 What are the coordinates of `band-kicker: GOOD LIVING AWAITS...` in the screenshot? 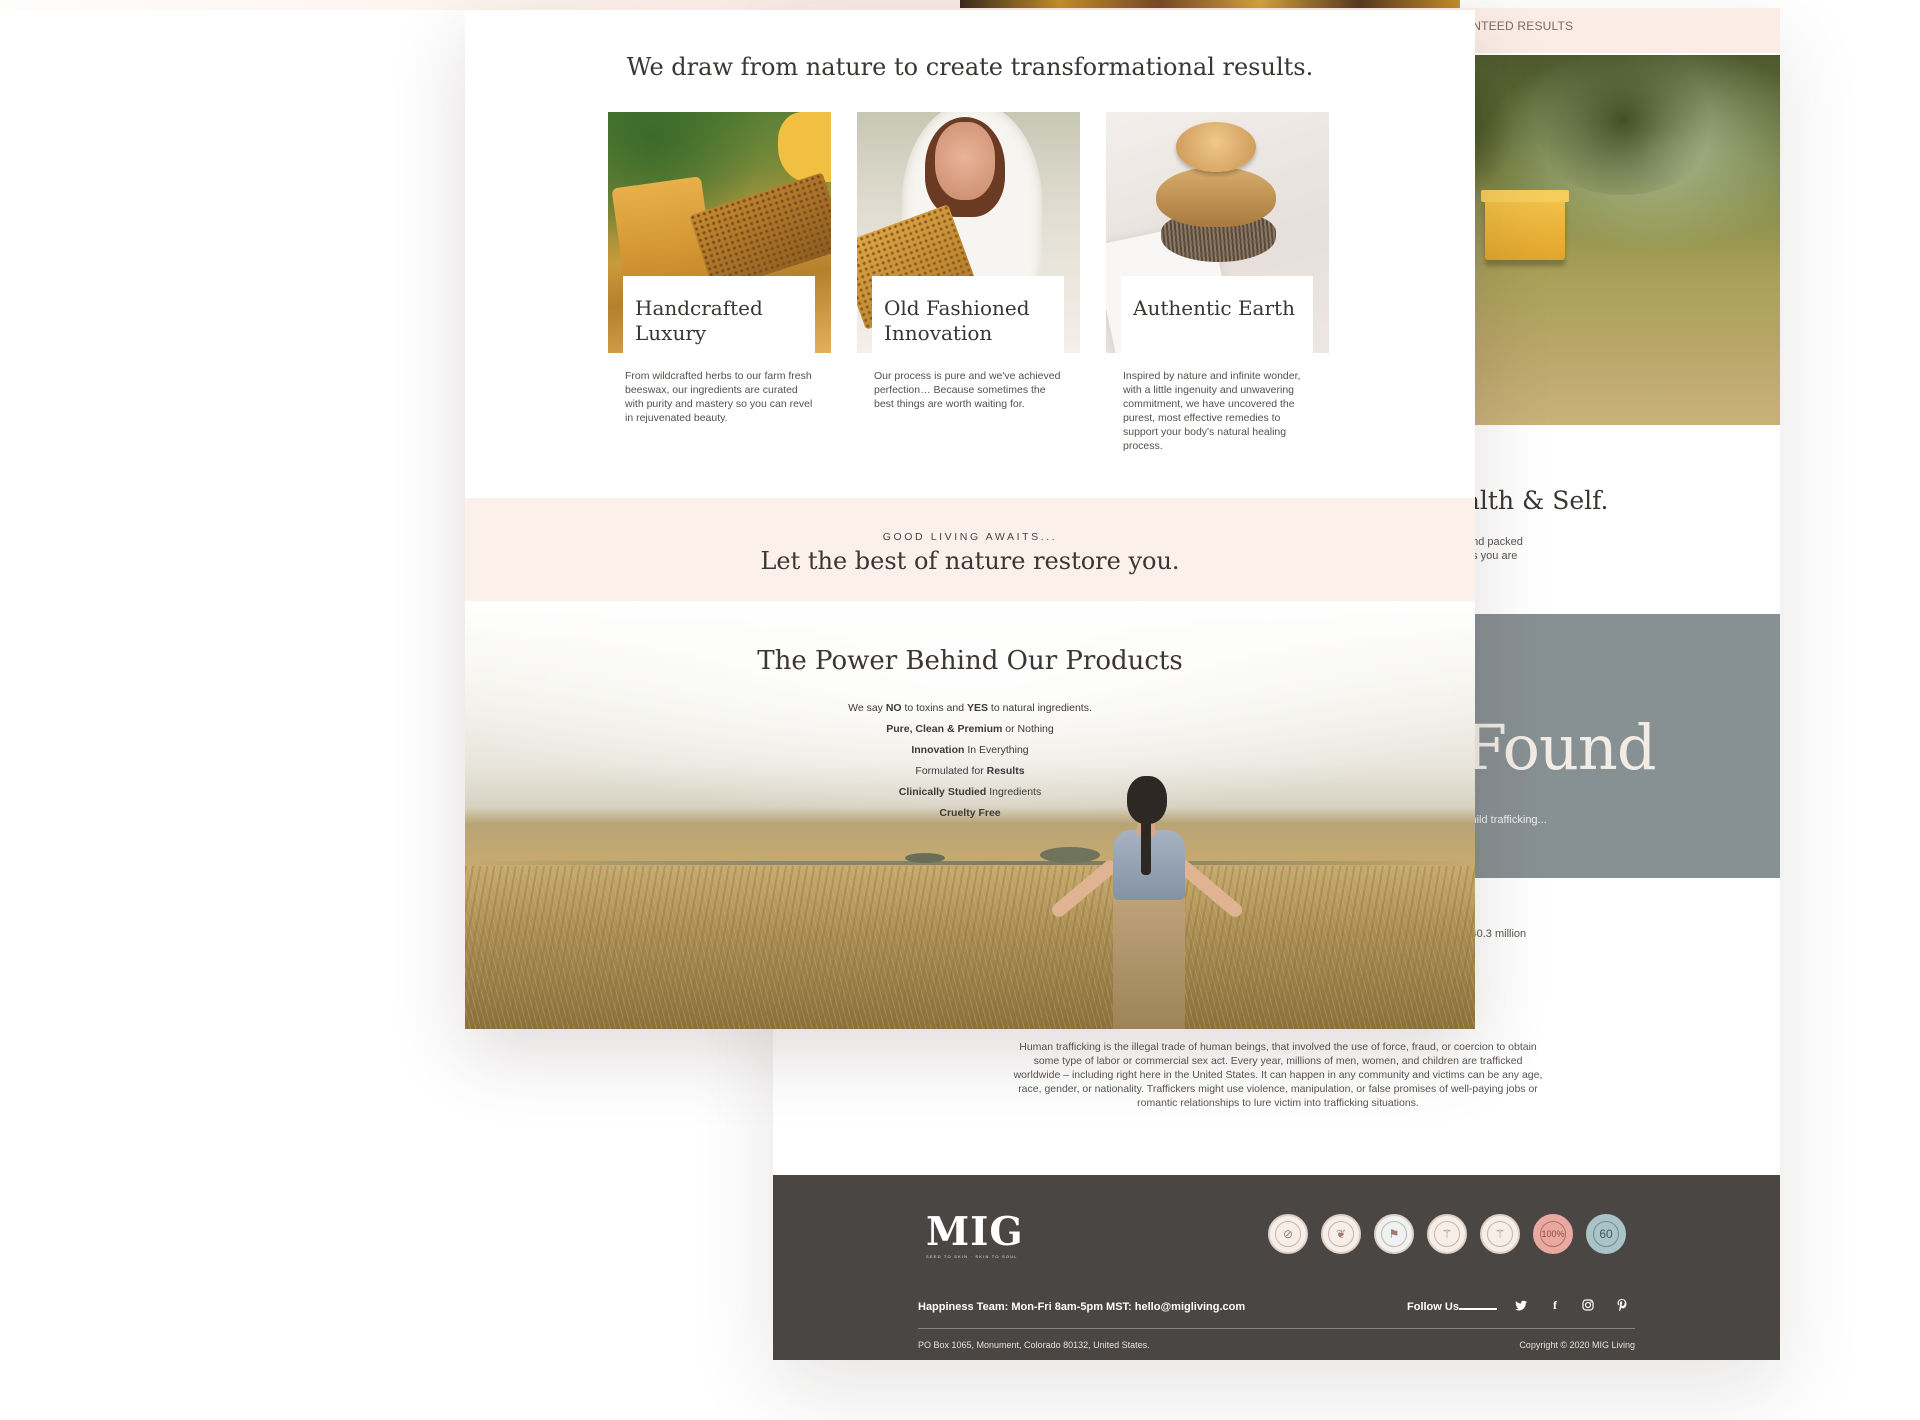 It's located at (970, 537).